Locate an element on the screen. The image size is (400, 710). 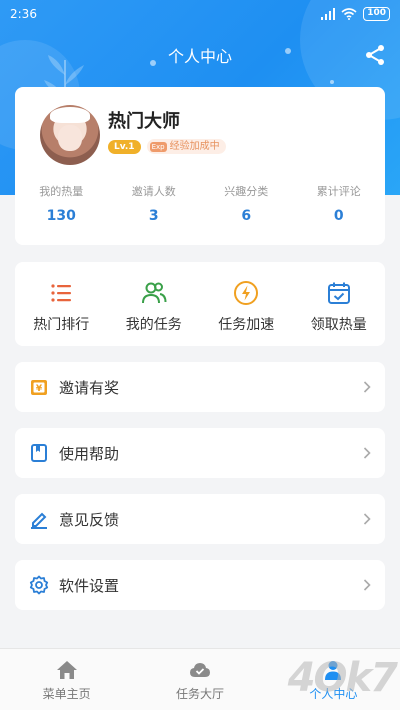
shortcut-task-boost: 任务加速 is located at coordinates (246, 304).